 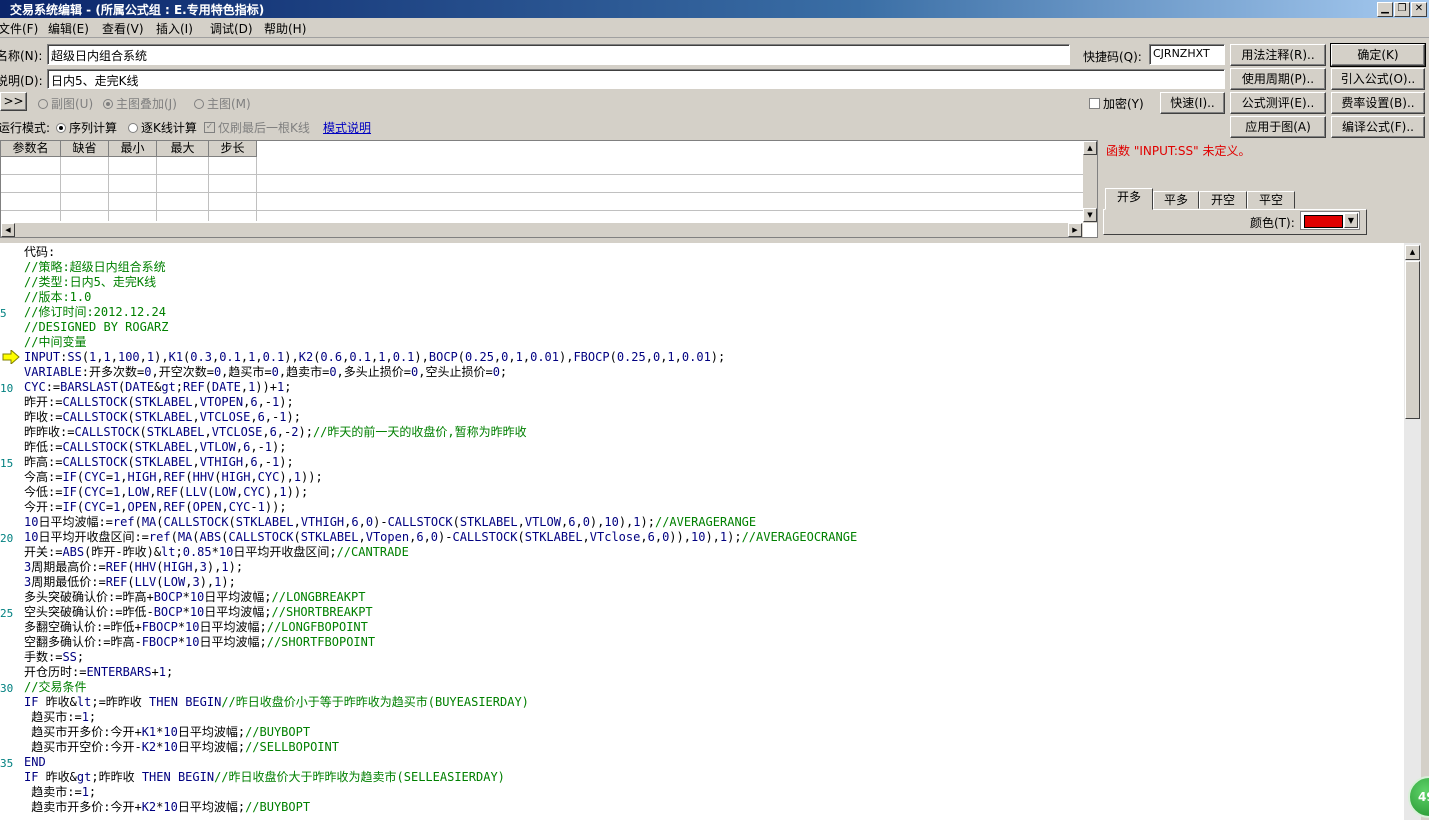 What do you see at coordinates (65, 103) in the screenshot?
I see `radio-sub-chart: 副图(U)` at bounding box center [65, 103].